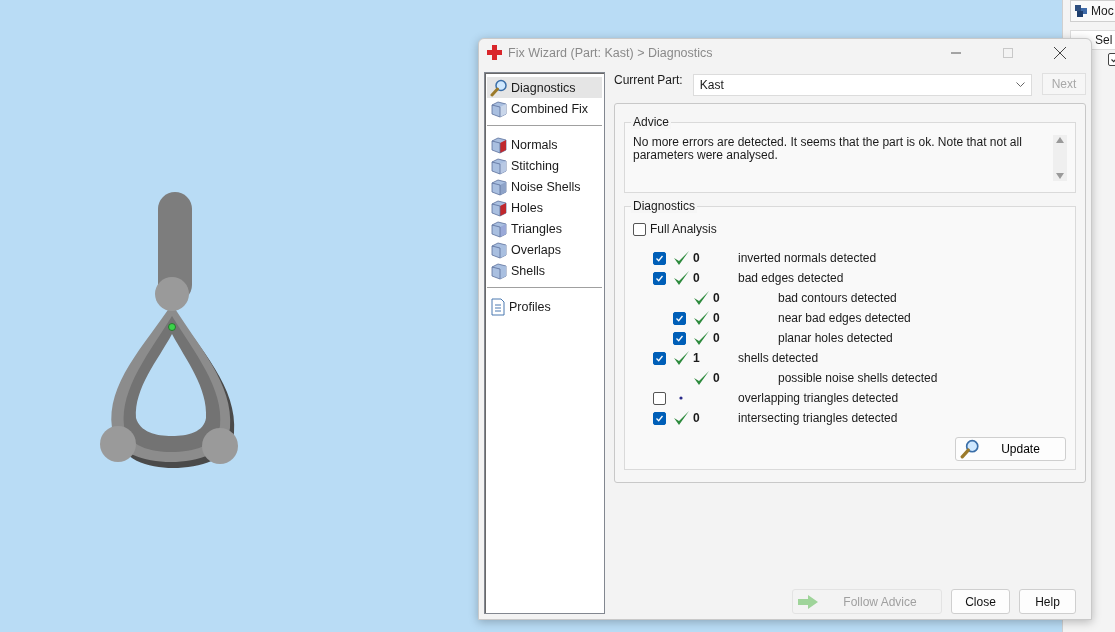  Describe the element at coordinates (1060, 52) in the screenshot. I see `close-icon` at that location.